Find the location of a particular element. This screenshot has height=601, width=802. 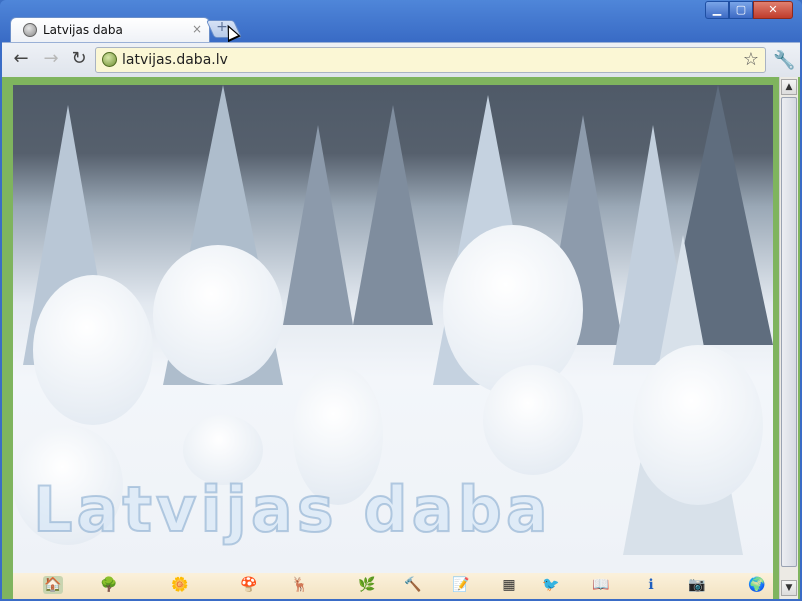

table-icon: ▦ is located at coordinates (509, 585).